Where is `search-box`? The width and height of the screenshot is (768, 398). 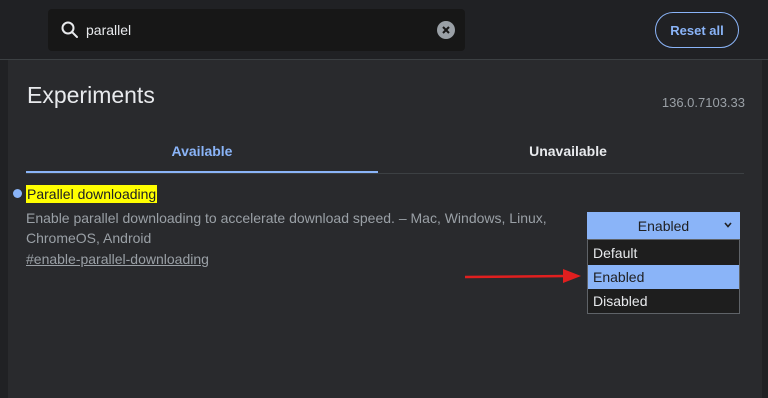 search-box is located at coordinates (256, 30).